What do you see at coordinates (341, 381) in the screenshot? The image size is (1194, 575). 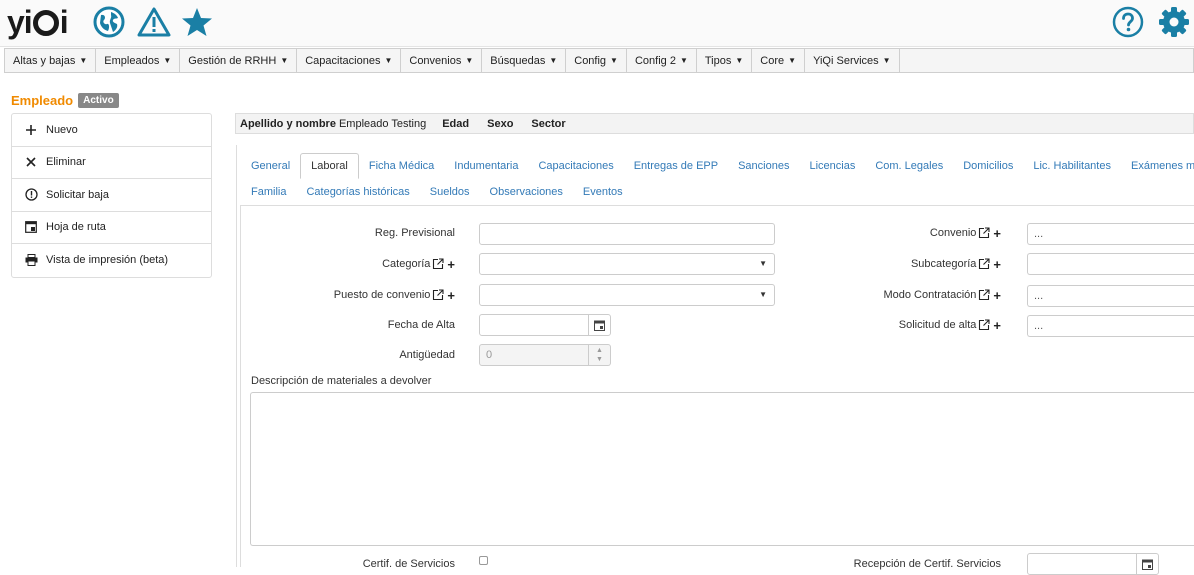 I see `descripcion-label: Descripción de materiales a devolver` at bounding box center [341, 381].